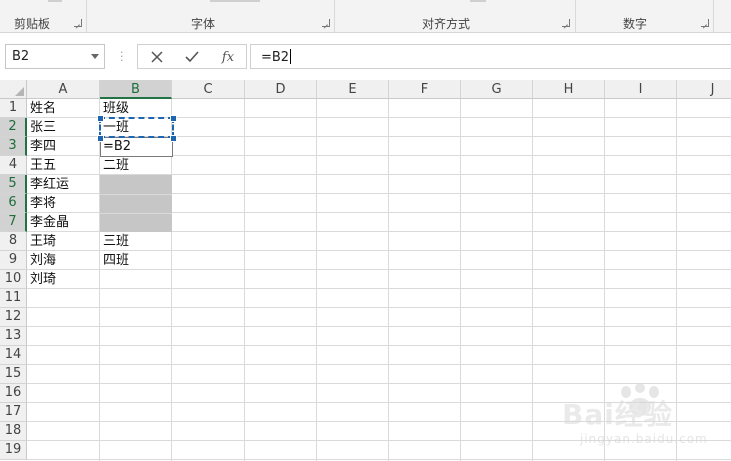  Describe the element at coordinates (13, 222) in the screenshot. I see `row-header-7: 7` at that location.